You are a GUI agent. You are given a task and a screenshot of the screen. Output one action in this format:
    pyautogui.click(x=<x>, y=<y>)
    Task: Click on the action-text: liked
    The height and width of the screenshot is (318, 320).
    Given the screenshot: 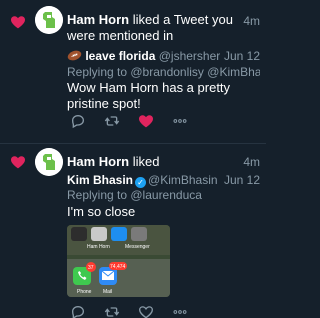 What is the action you would take?
    pyautogui.click(x=144, y=161)
    